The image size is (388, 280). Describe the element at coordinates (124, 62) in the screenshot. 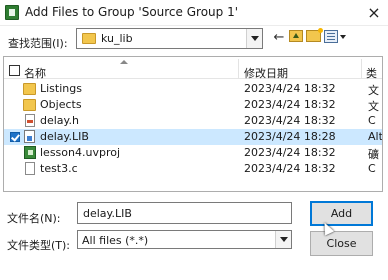

I see `sort-up-icon` at that location.